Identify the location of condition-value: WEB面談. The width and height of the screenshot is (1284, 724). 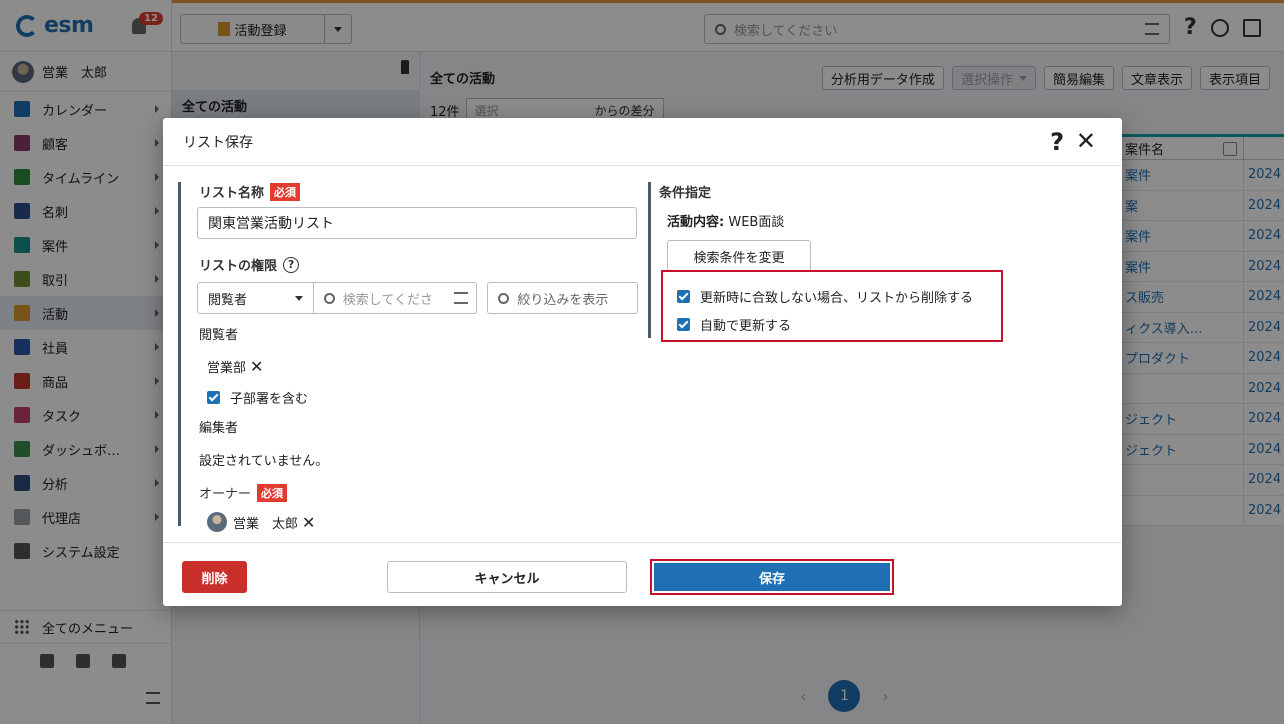
(756, 222).